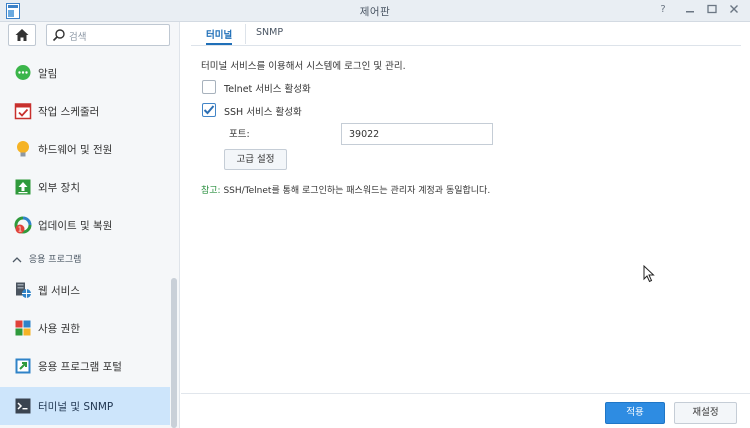  Describe the element at coordinates (108, 35) in the screenshot. I see `search-input: 검색` at that location.